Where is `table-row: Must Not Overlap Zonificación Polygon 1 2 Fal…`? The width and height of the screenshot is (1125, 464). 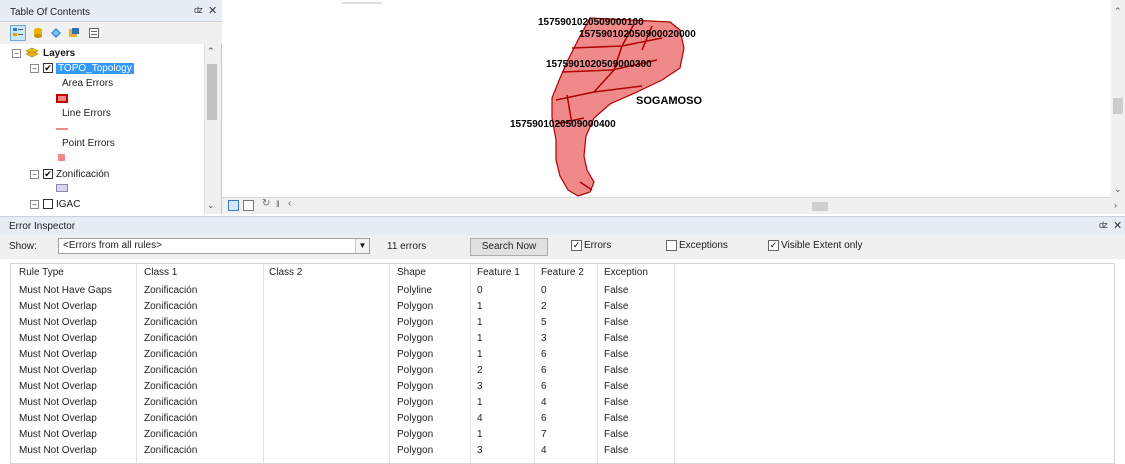
table-row: Must Not Overlap Zonificación Polygon 1 2 Fal… is located at coordinates (562, 307).